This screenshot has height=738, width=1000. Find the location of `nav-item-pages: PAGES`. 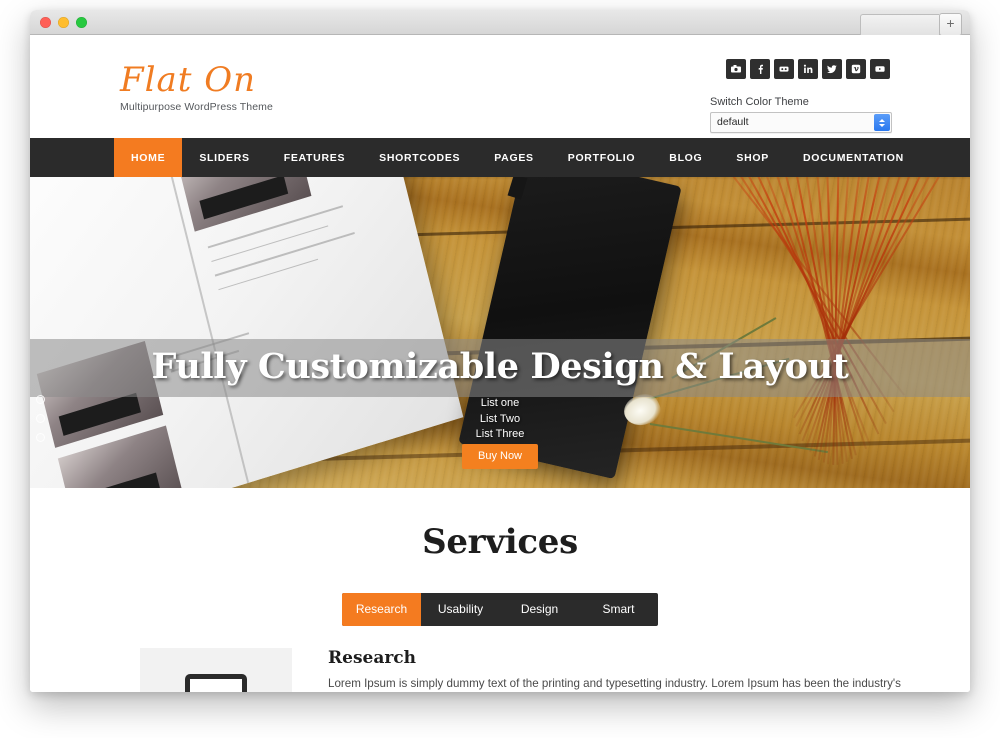

nav-item-pages: PAGES is located at coordinates (513, 157).